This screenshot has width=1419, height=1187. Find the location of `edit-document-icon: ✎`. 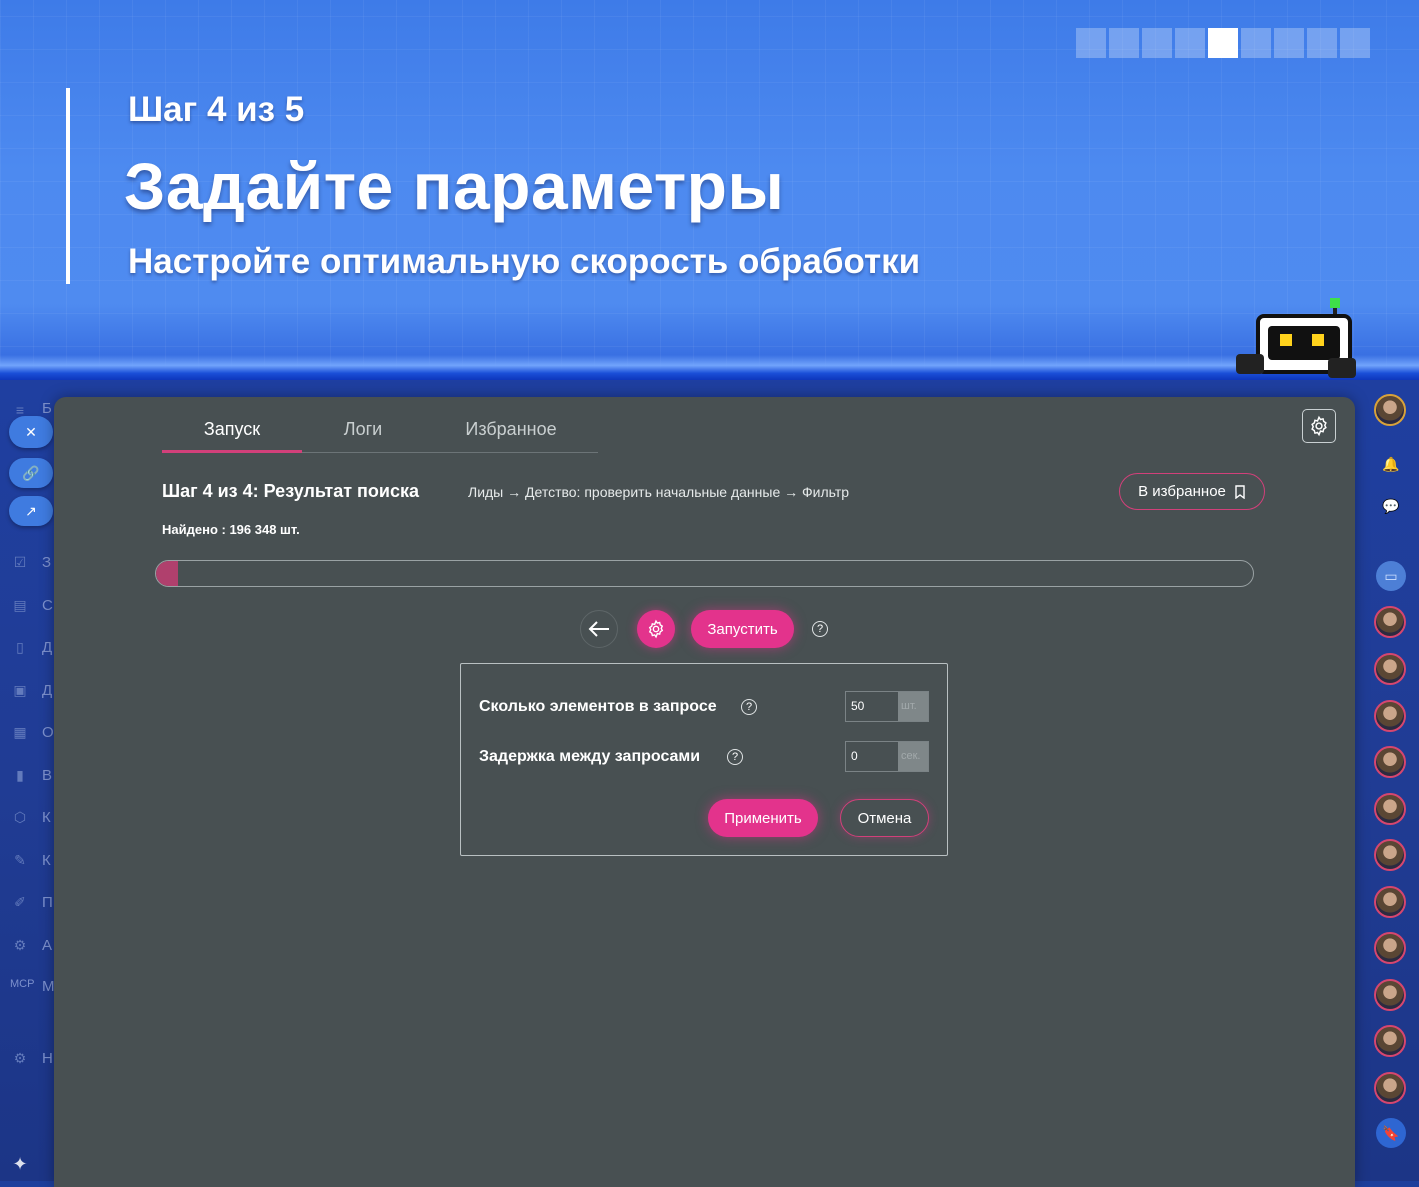

edit-document-icon: ✎ is located at coordinates (20, 860).